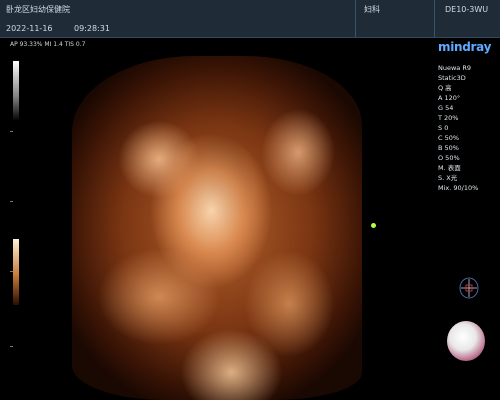 This screenshot has width=500, height=400. I want to click on hospital-name: 卧龙区妇幼保健院, so click(38, 9).